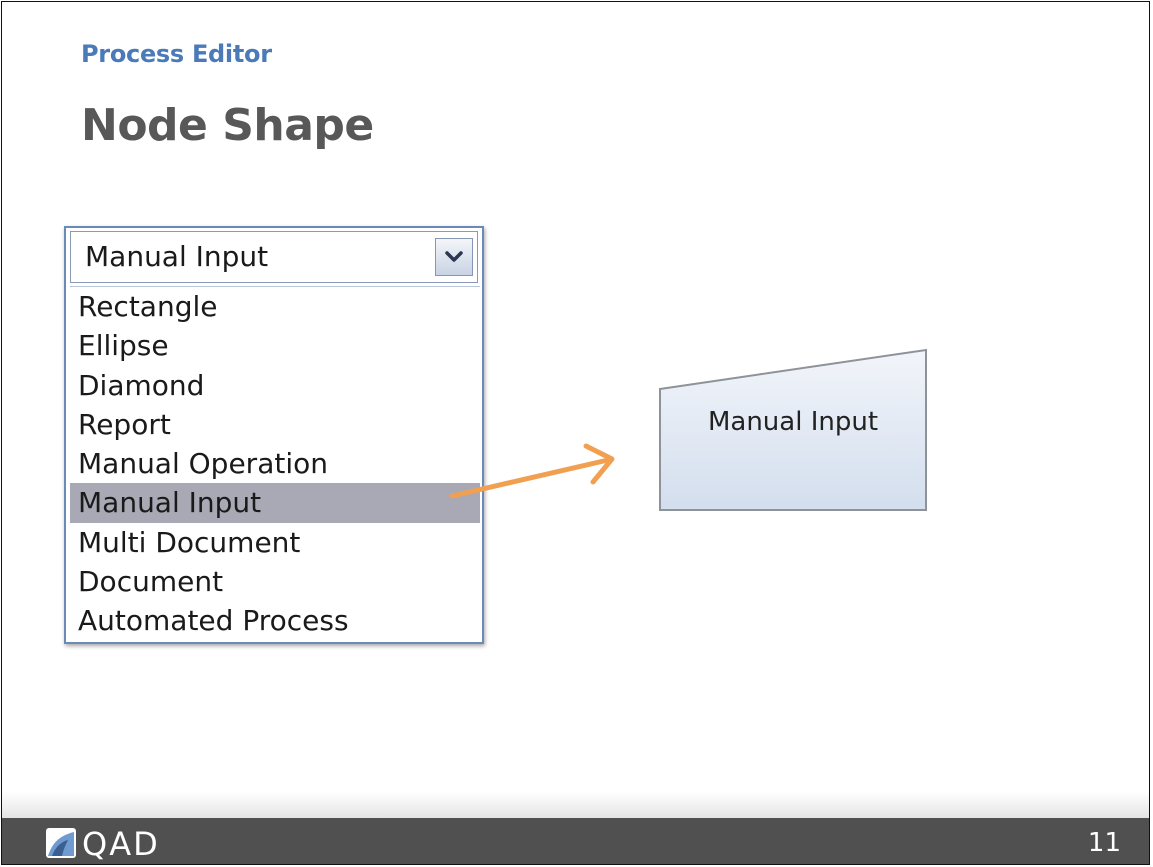 The image size is (1153, 867). Describe the element at coordinates (275, 620) in the screenshot. I see `option-automated-process: Automated Process` at that location.